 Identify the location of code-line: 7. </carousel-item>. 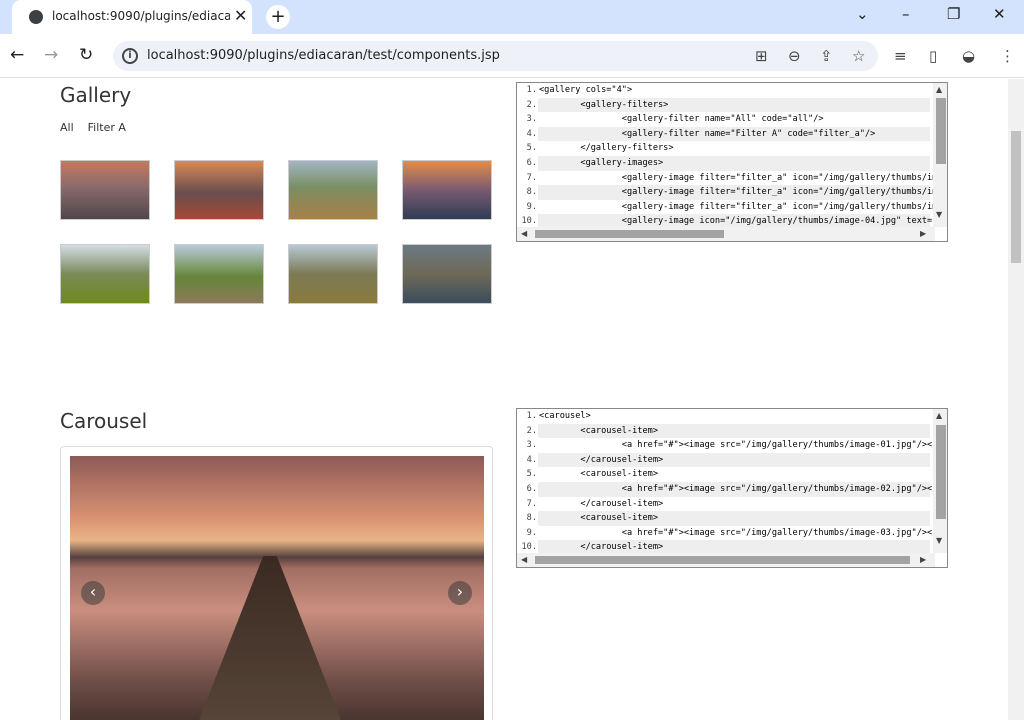
(726, 504).